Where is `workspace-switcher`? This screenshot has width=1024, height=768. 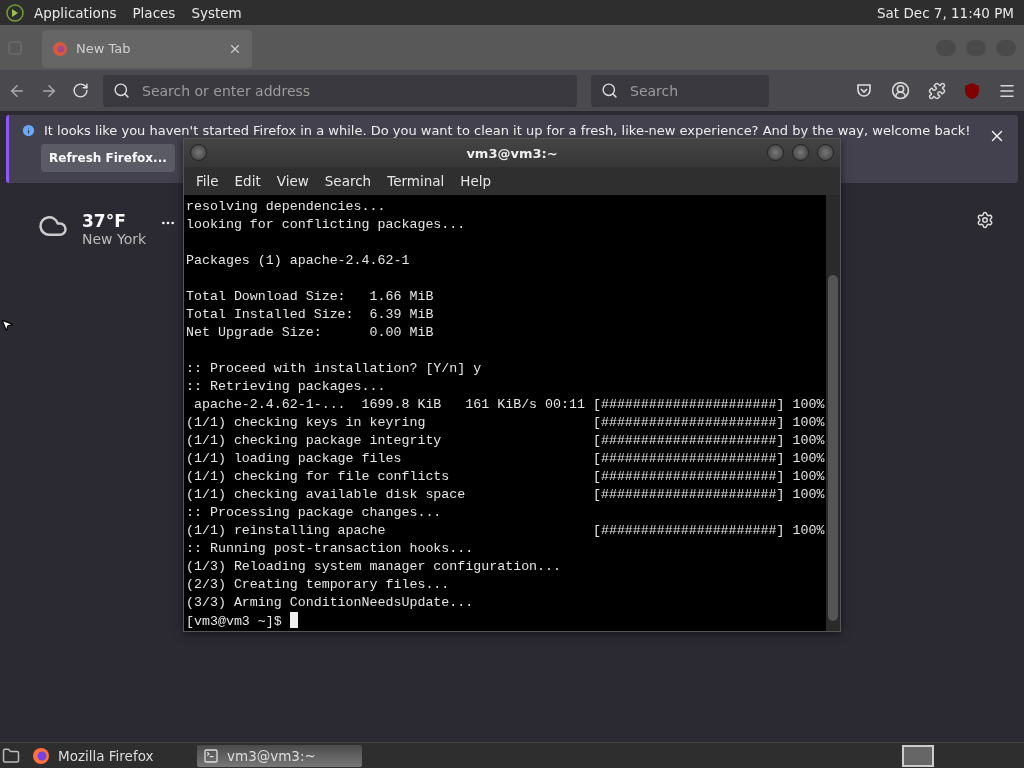
workspace-switcher is located at coordinates (918, 755).